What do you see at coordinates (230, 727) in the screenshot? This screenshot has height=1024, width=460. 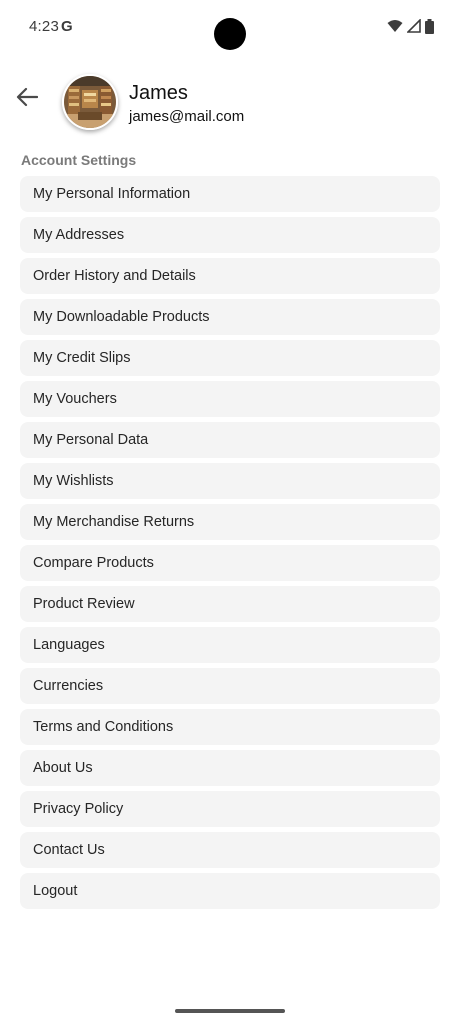 I see `menu-item-terms-and-conditions: Terms and Conditions` at bounding box center [230, 727].